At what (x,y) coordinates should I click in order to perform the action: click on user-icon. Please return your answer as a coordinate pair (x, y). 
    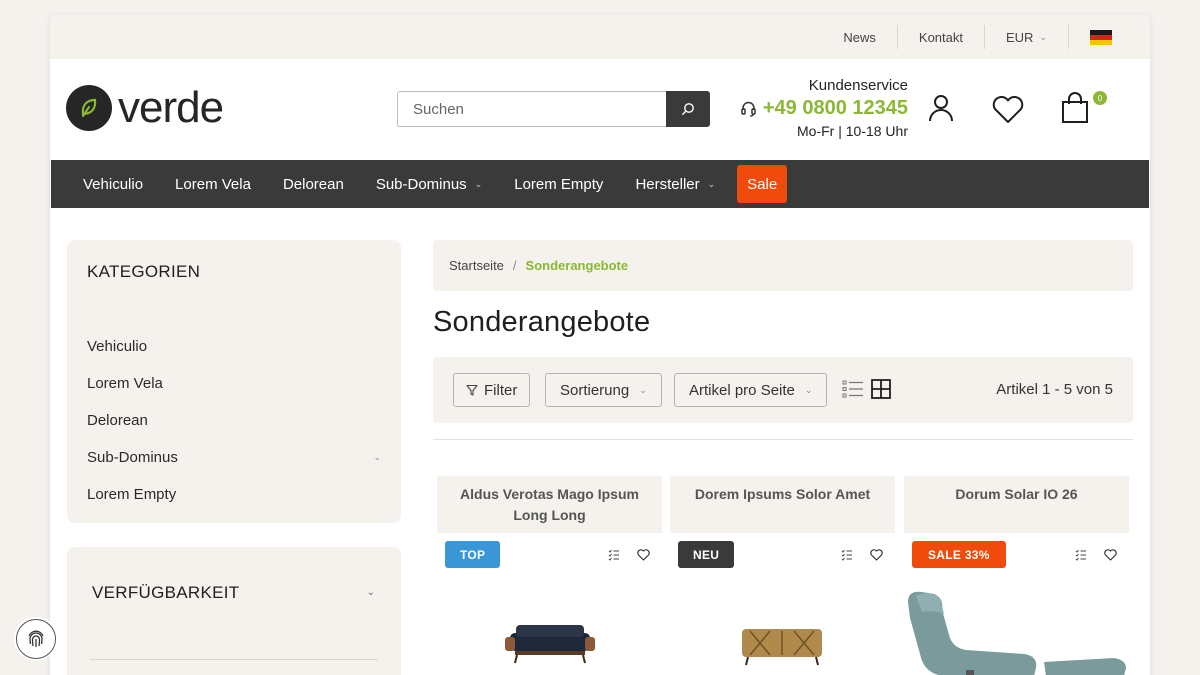
    Looking at the image, I should click on (941, 108).